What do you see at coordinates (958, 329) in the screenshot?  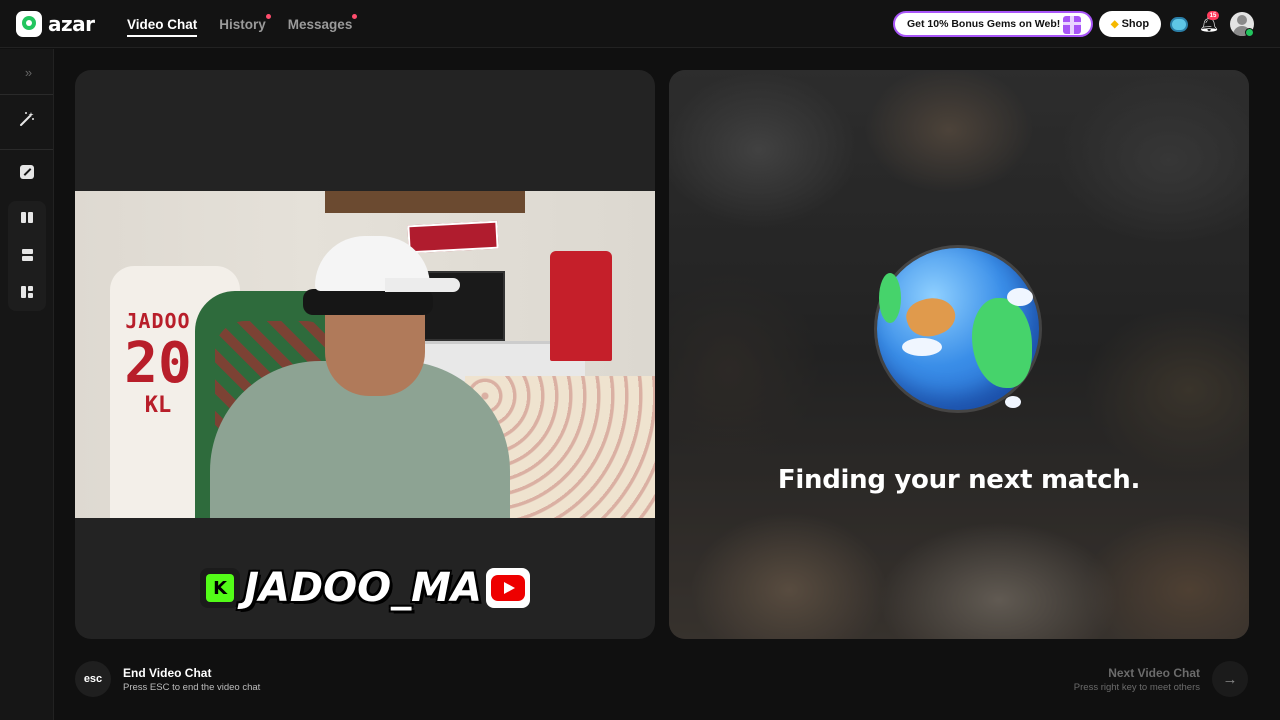 I see `globe-icon` at bounding box center [958, 329].